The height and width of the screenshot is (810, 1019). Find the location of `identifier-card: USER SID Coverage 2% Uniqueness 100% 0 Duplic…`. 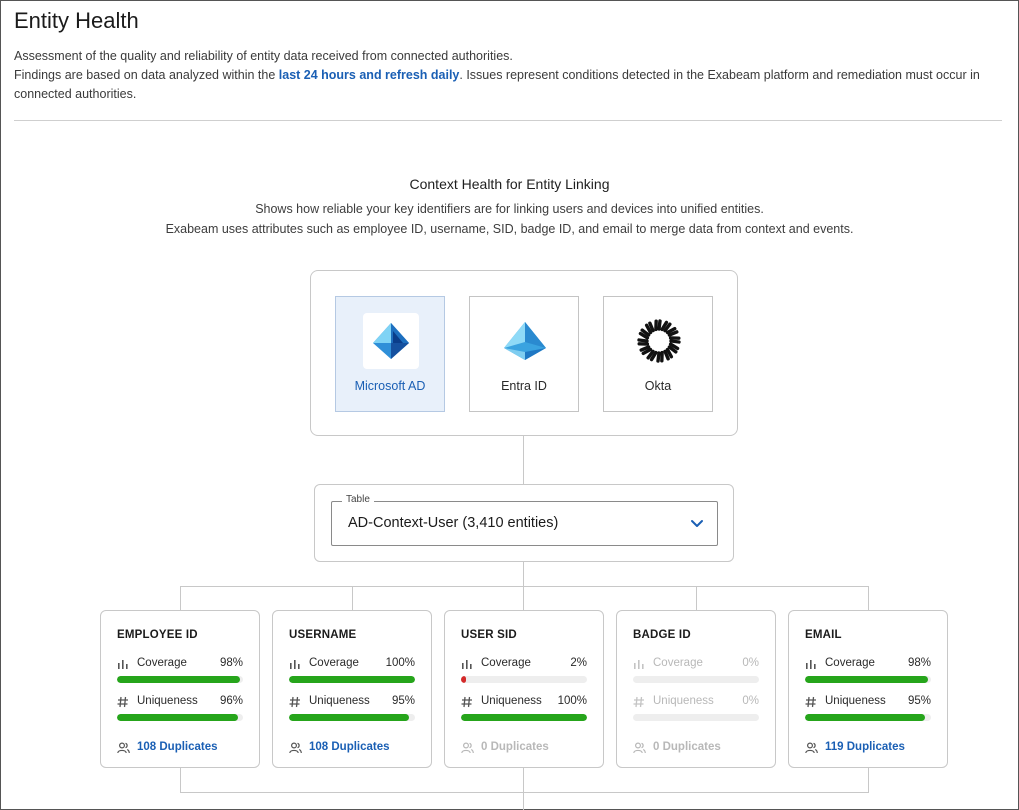

identifier-card: USER SID Coverage 2% Uniqueness 100% 0 Duplic… is located at coordinates (524, 689).